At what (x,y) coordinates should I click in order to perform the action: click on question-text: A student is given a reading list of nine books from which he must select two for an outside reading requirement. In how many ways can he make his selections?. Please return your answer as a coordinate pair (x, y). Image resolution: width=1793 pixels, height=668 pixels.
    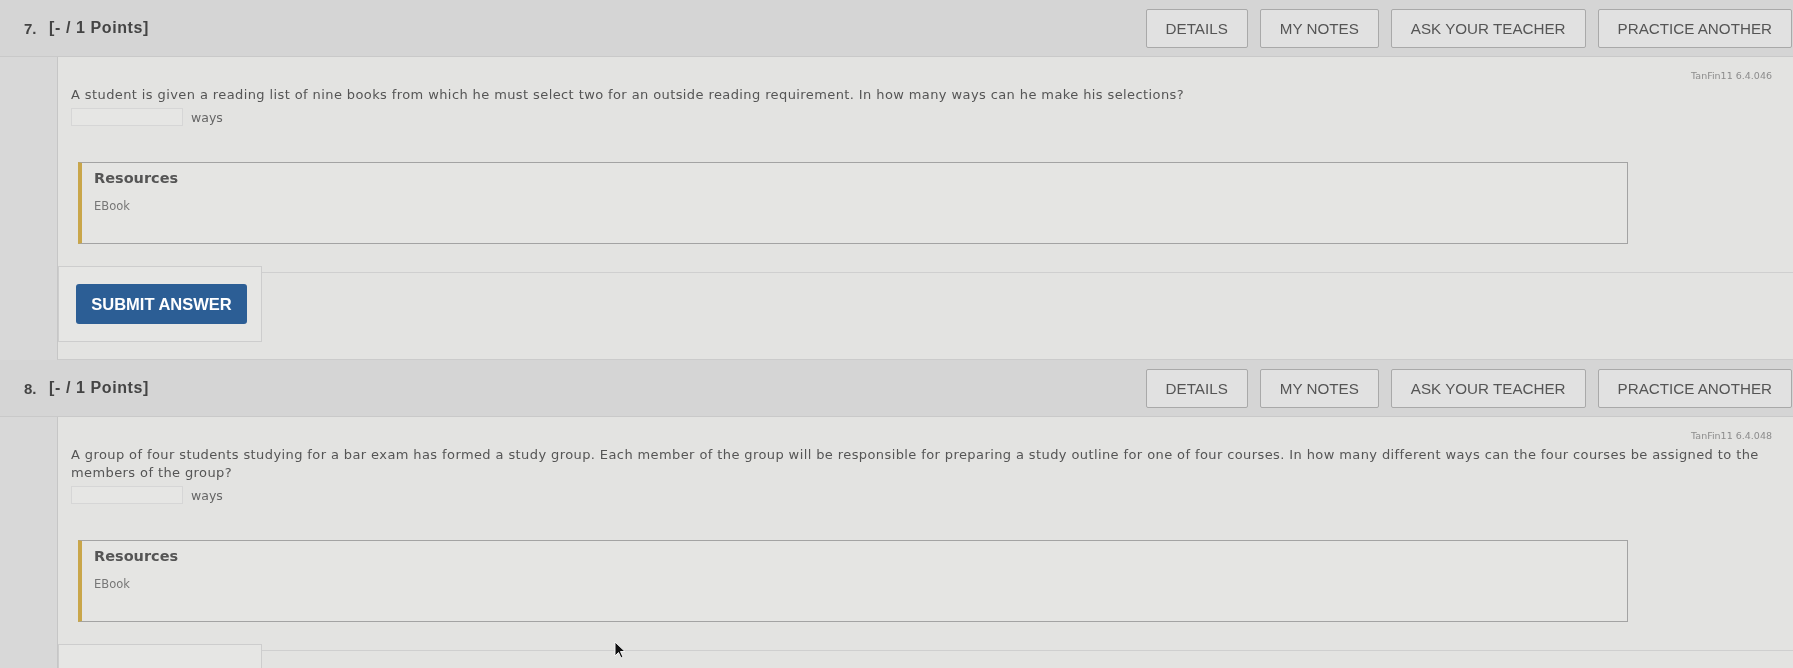
    Looking at the image, I should click on (628, 95).